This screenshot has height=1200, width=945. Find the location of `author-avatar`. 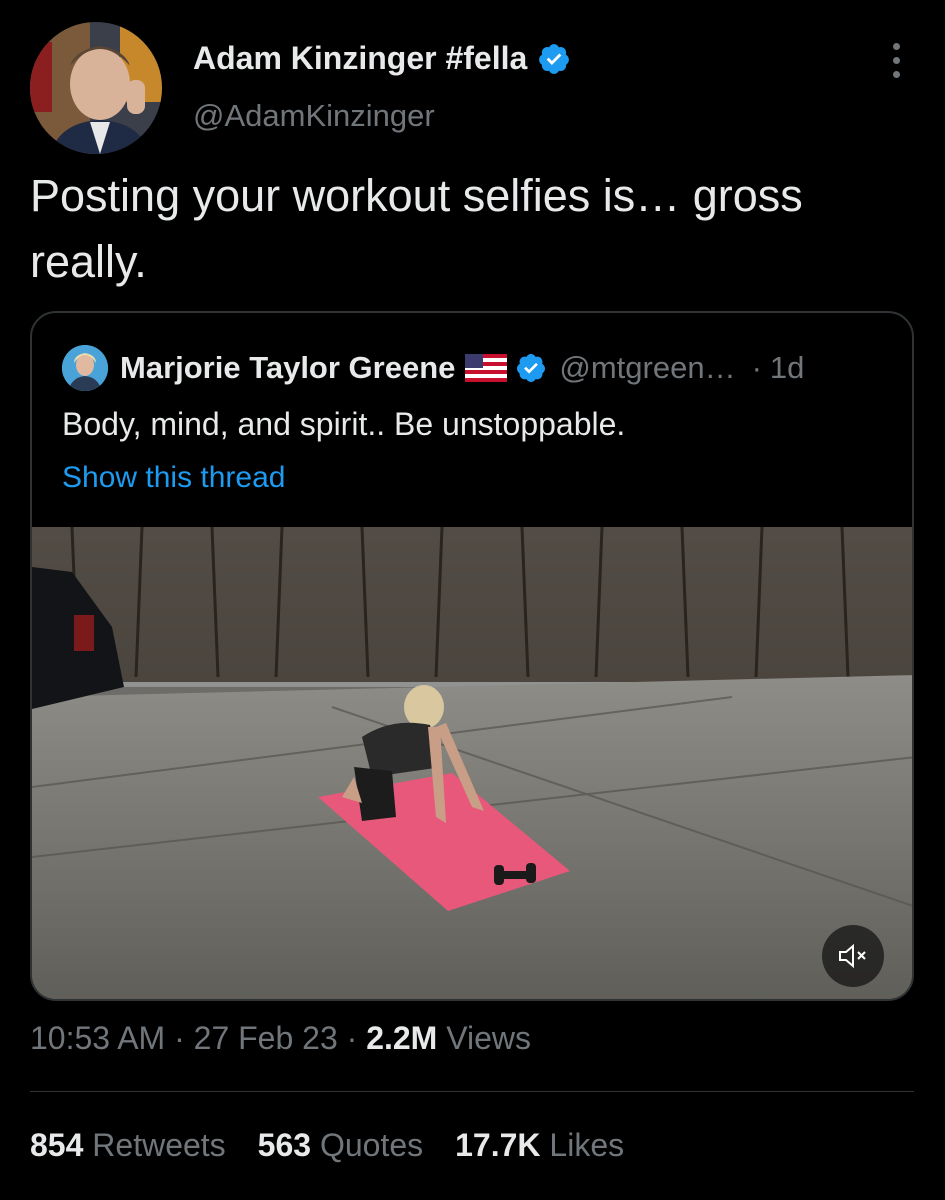

author-avatar is located at coordinates (96, 88).